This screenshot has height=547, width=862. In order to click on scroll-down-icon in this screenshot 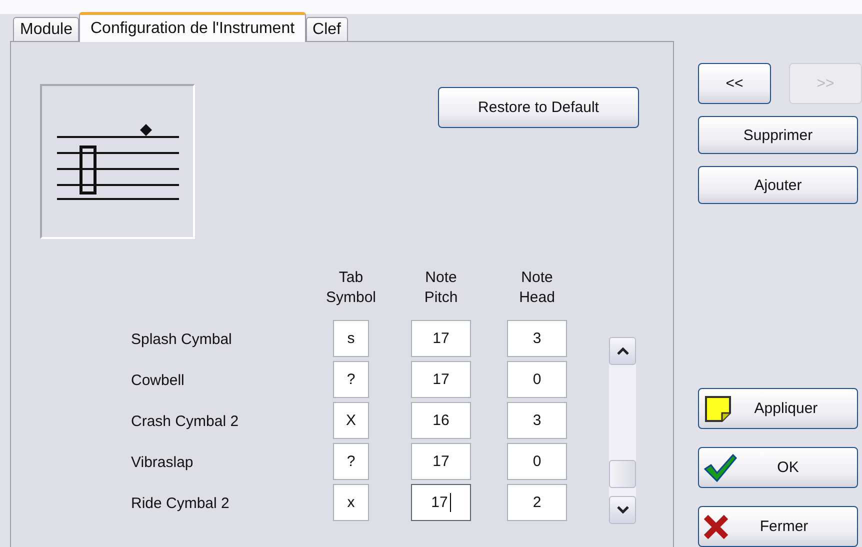, I will do `click(622, 510)`.